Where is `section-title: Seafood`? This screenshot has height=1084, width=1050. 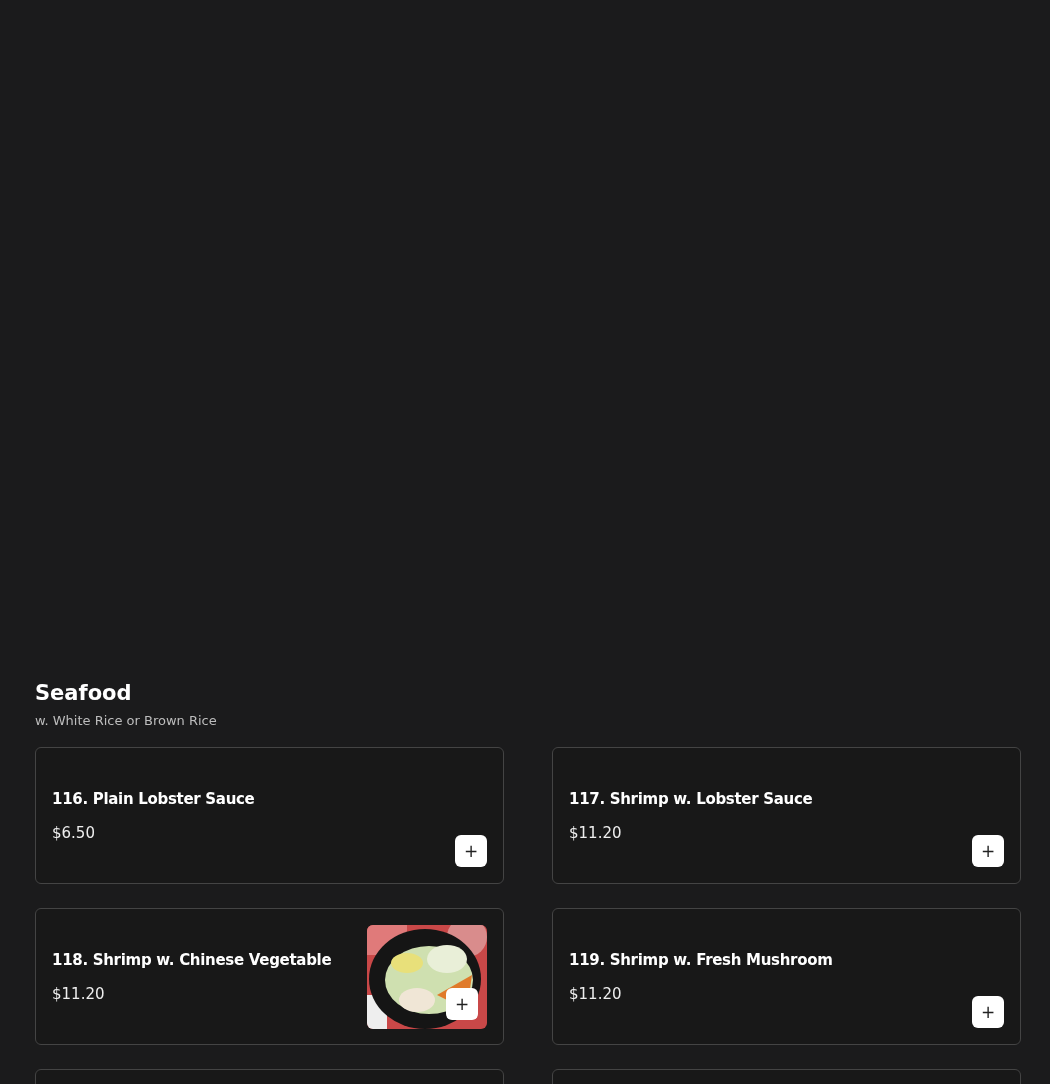 section-title: Seafood is located at coordinates (83, 693).